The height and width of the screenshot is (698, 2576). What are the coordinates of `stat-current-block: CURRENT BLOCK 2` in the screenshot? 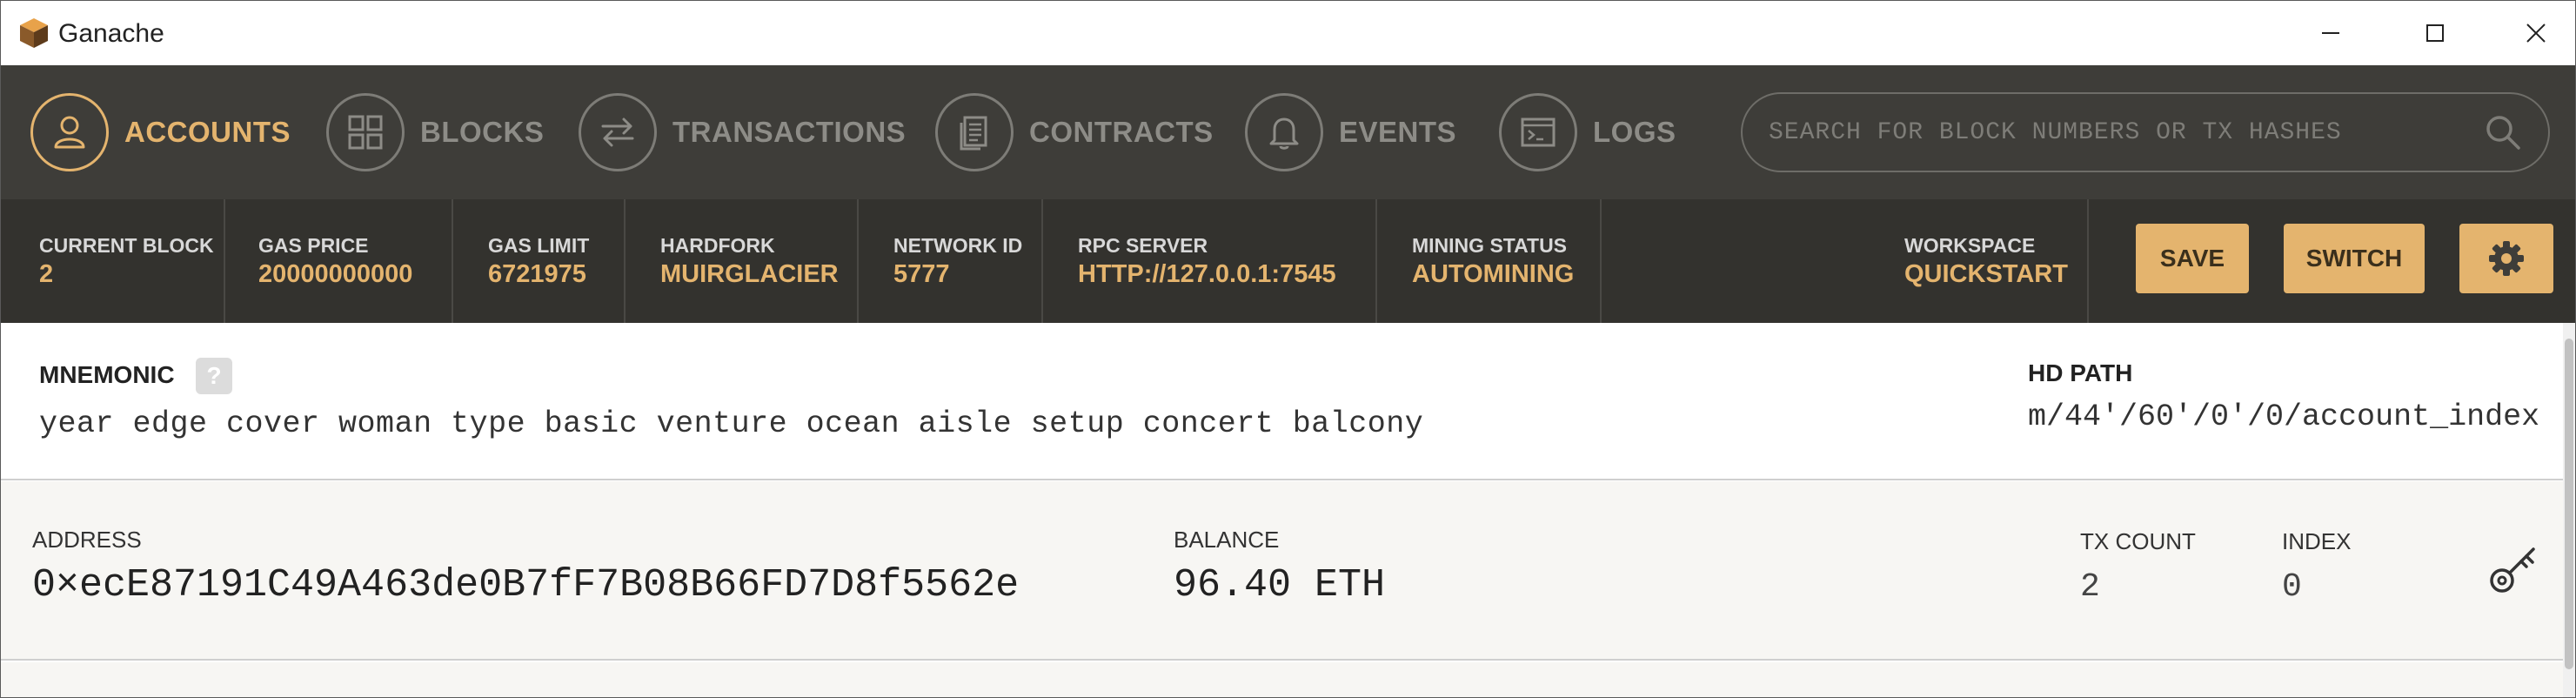 It's located at (126, 261).